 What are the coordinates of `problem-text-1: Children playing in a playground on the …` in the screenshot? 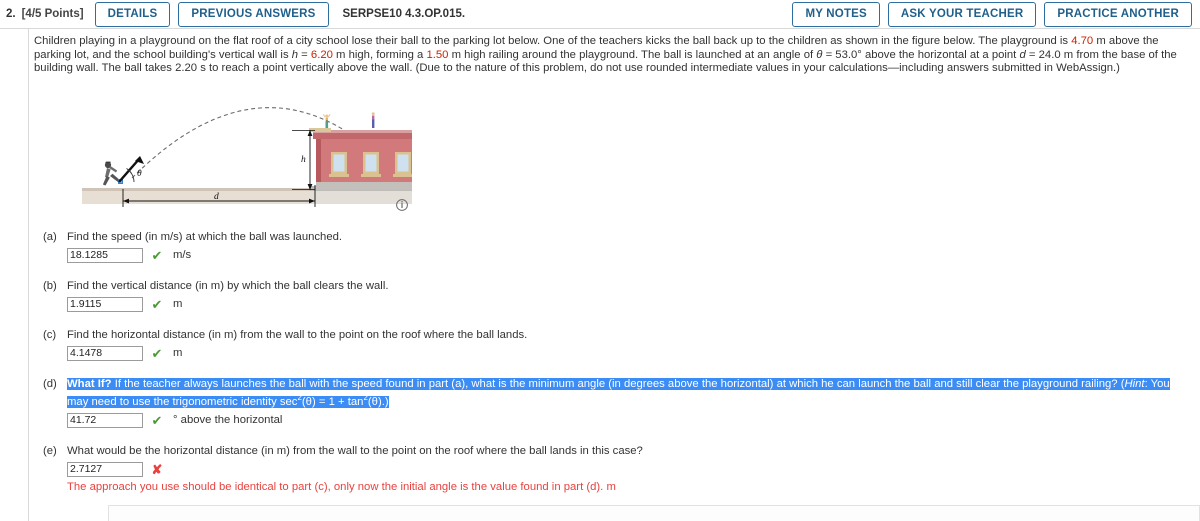 It's located at (553, 41).